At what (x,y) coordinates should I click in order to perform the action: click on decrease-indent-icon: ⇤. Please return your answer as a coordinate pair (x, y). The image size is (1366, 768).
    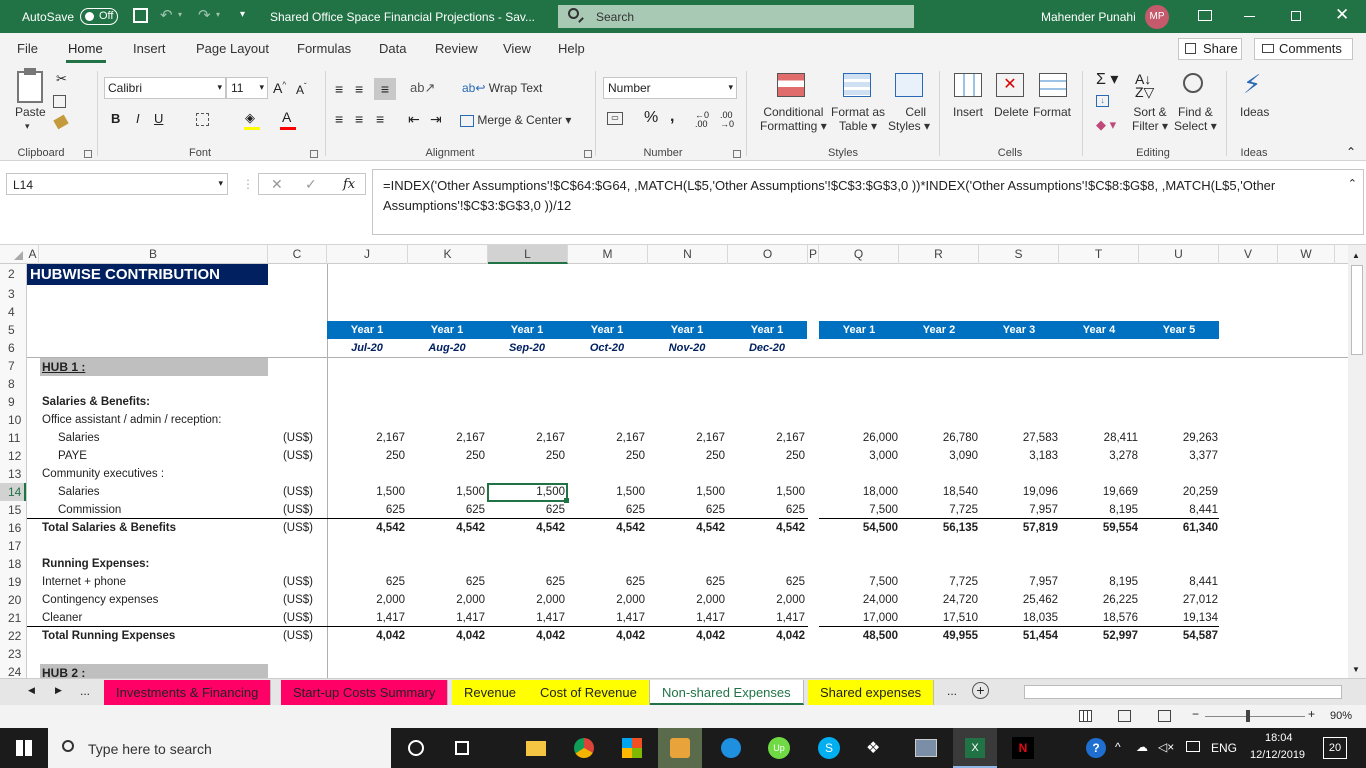
    Looking at the image, I should click on (414, 119).